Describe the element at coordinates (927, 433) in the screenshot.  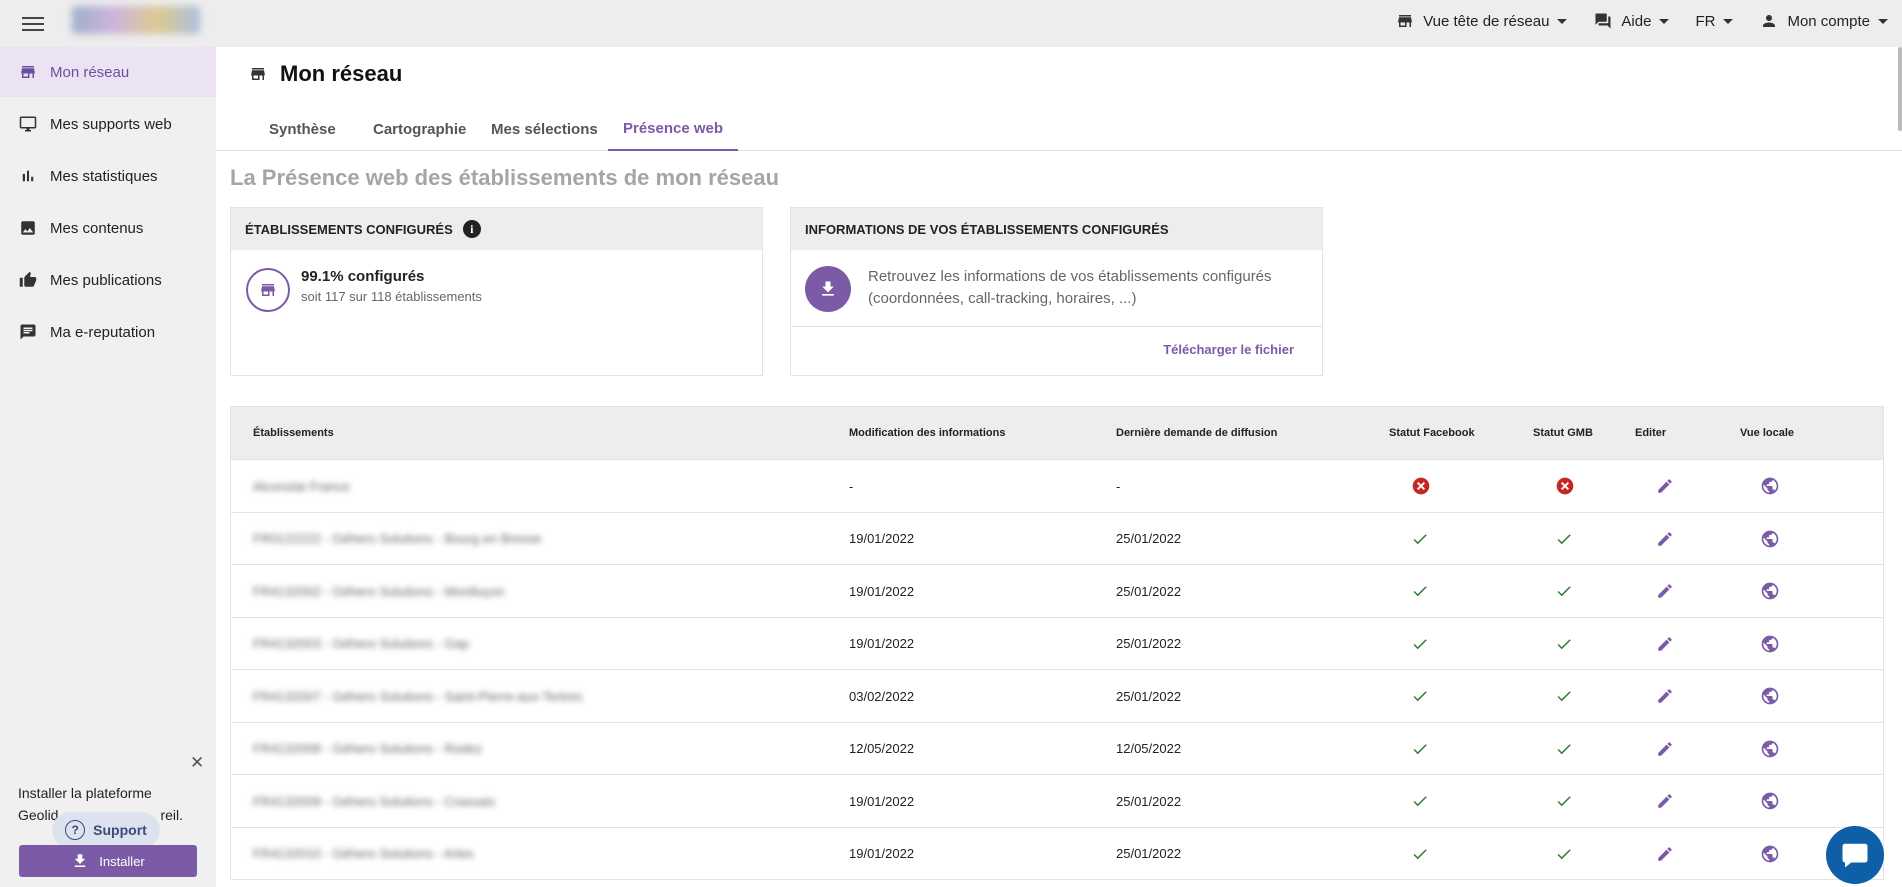
I see `column-header: Modification des informations` at that location.